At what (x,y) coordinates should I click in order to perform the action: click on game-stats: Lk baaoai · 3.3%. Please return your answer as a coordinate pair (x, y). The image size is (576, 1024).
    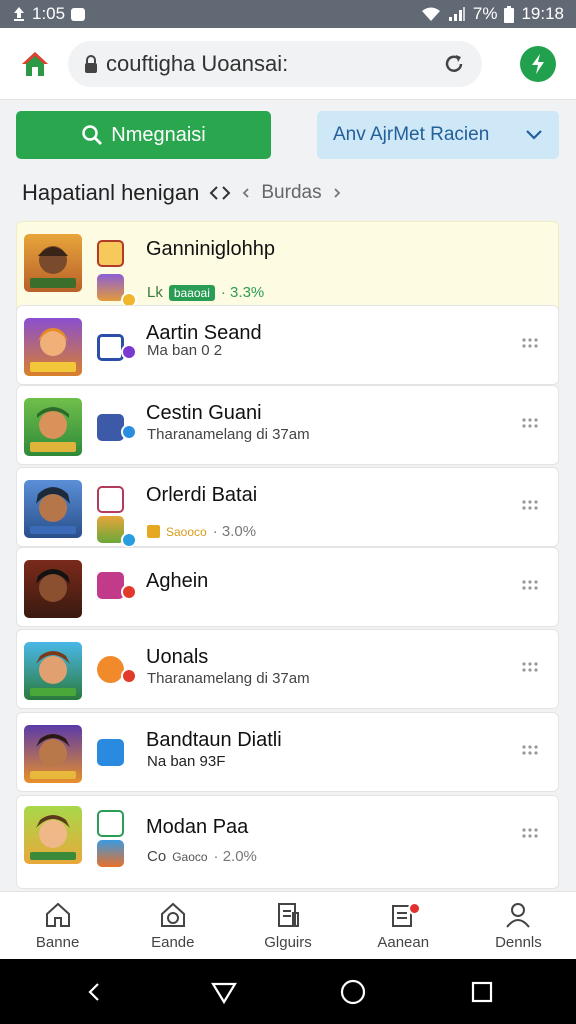
    Looking at the image, I should click on (205, 292).